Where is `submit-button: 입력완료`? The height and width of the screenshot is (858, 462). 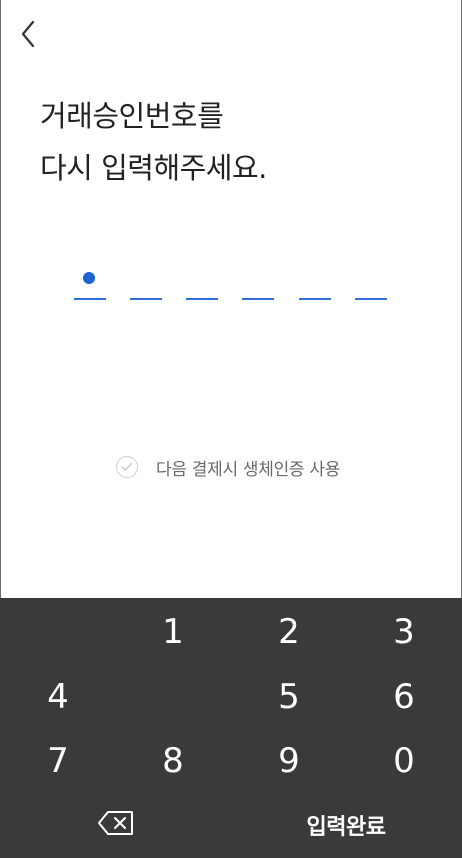 submit-button: 입력완료 is located at coordinates (346, 825).